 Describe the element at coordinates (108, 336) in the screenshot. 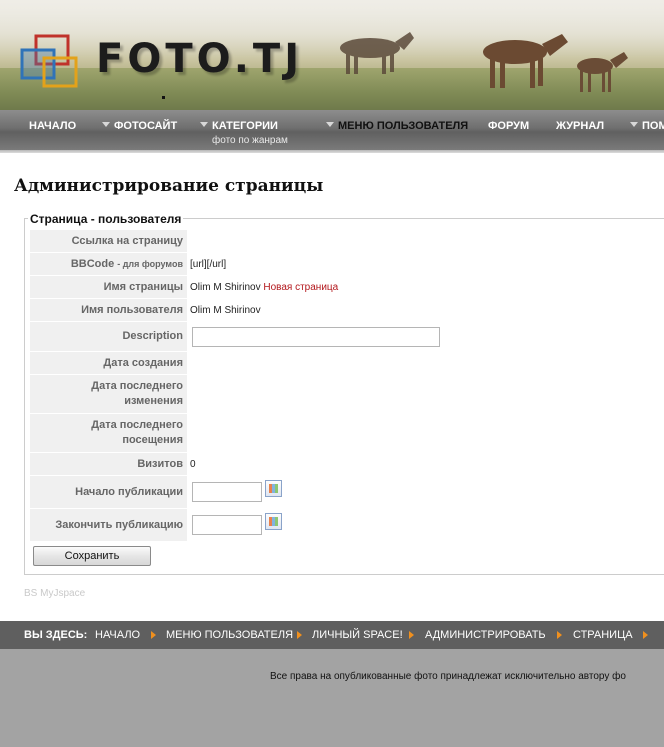

I see `description-label: Description` at that location.